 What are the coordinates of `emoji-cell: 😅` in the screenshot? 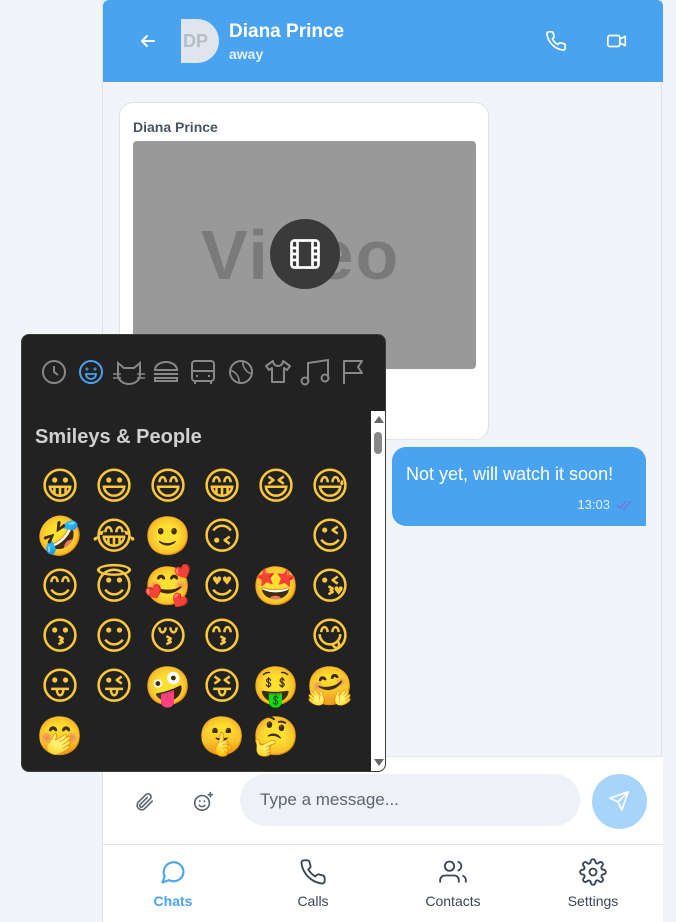 It's located at (330, 486).